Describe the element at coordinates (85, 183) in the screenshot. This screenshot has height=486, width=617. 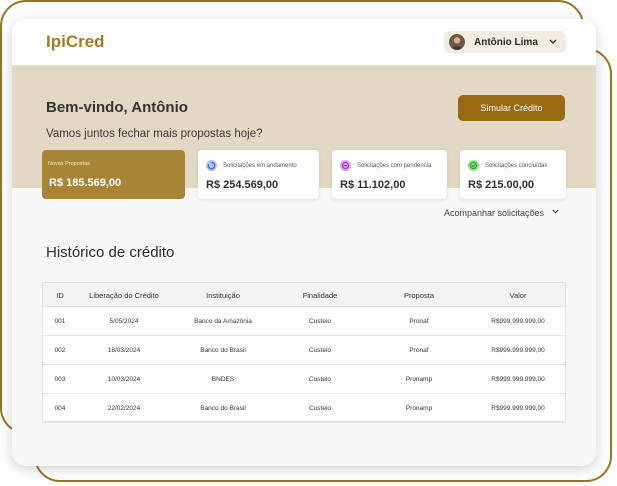
I see `stat-value: R$ 185.569,00` at that location.